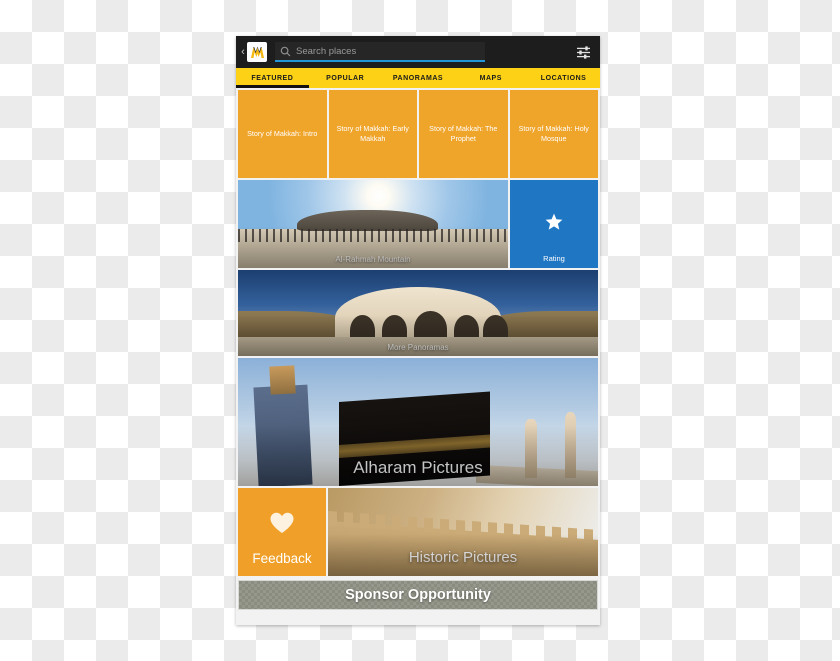  What do you see at coordinates (388, 51) in the screenshot?
I see `search-input` at bounding box center [388, 51].